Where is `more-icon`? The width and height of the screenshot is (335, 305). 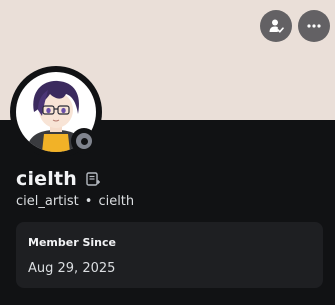 more-icon is located at coordinates (314, 26).